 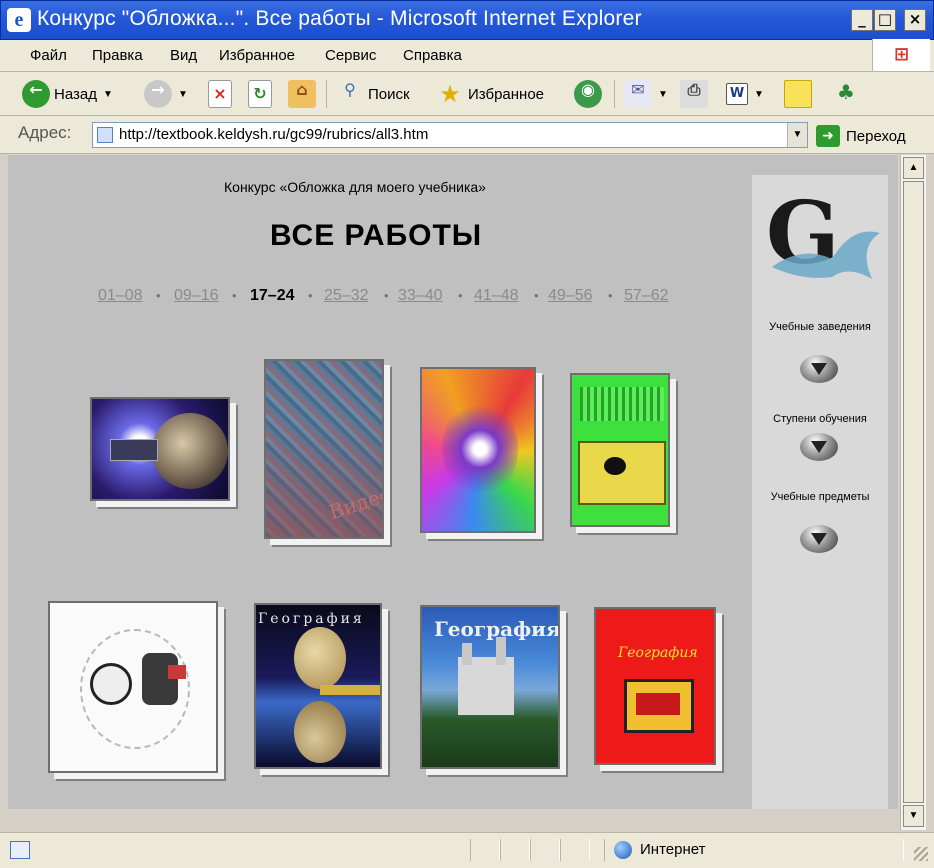 I want to click on book-cover-geography-moon: География, so click(x=318, y=686).